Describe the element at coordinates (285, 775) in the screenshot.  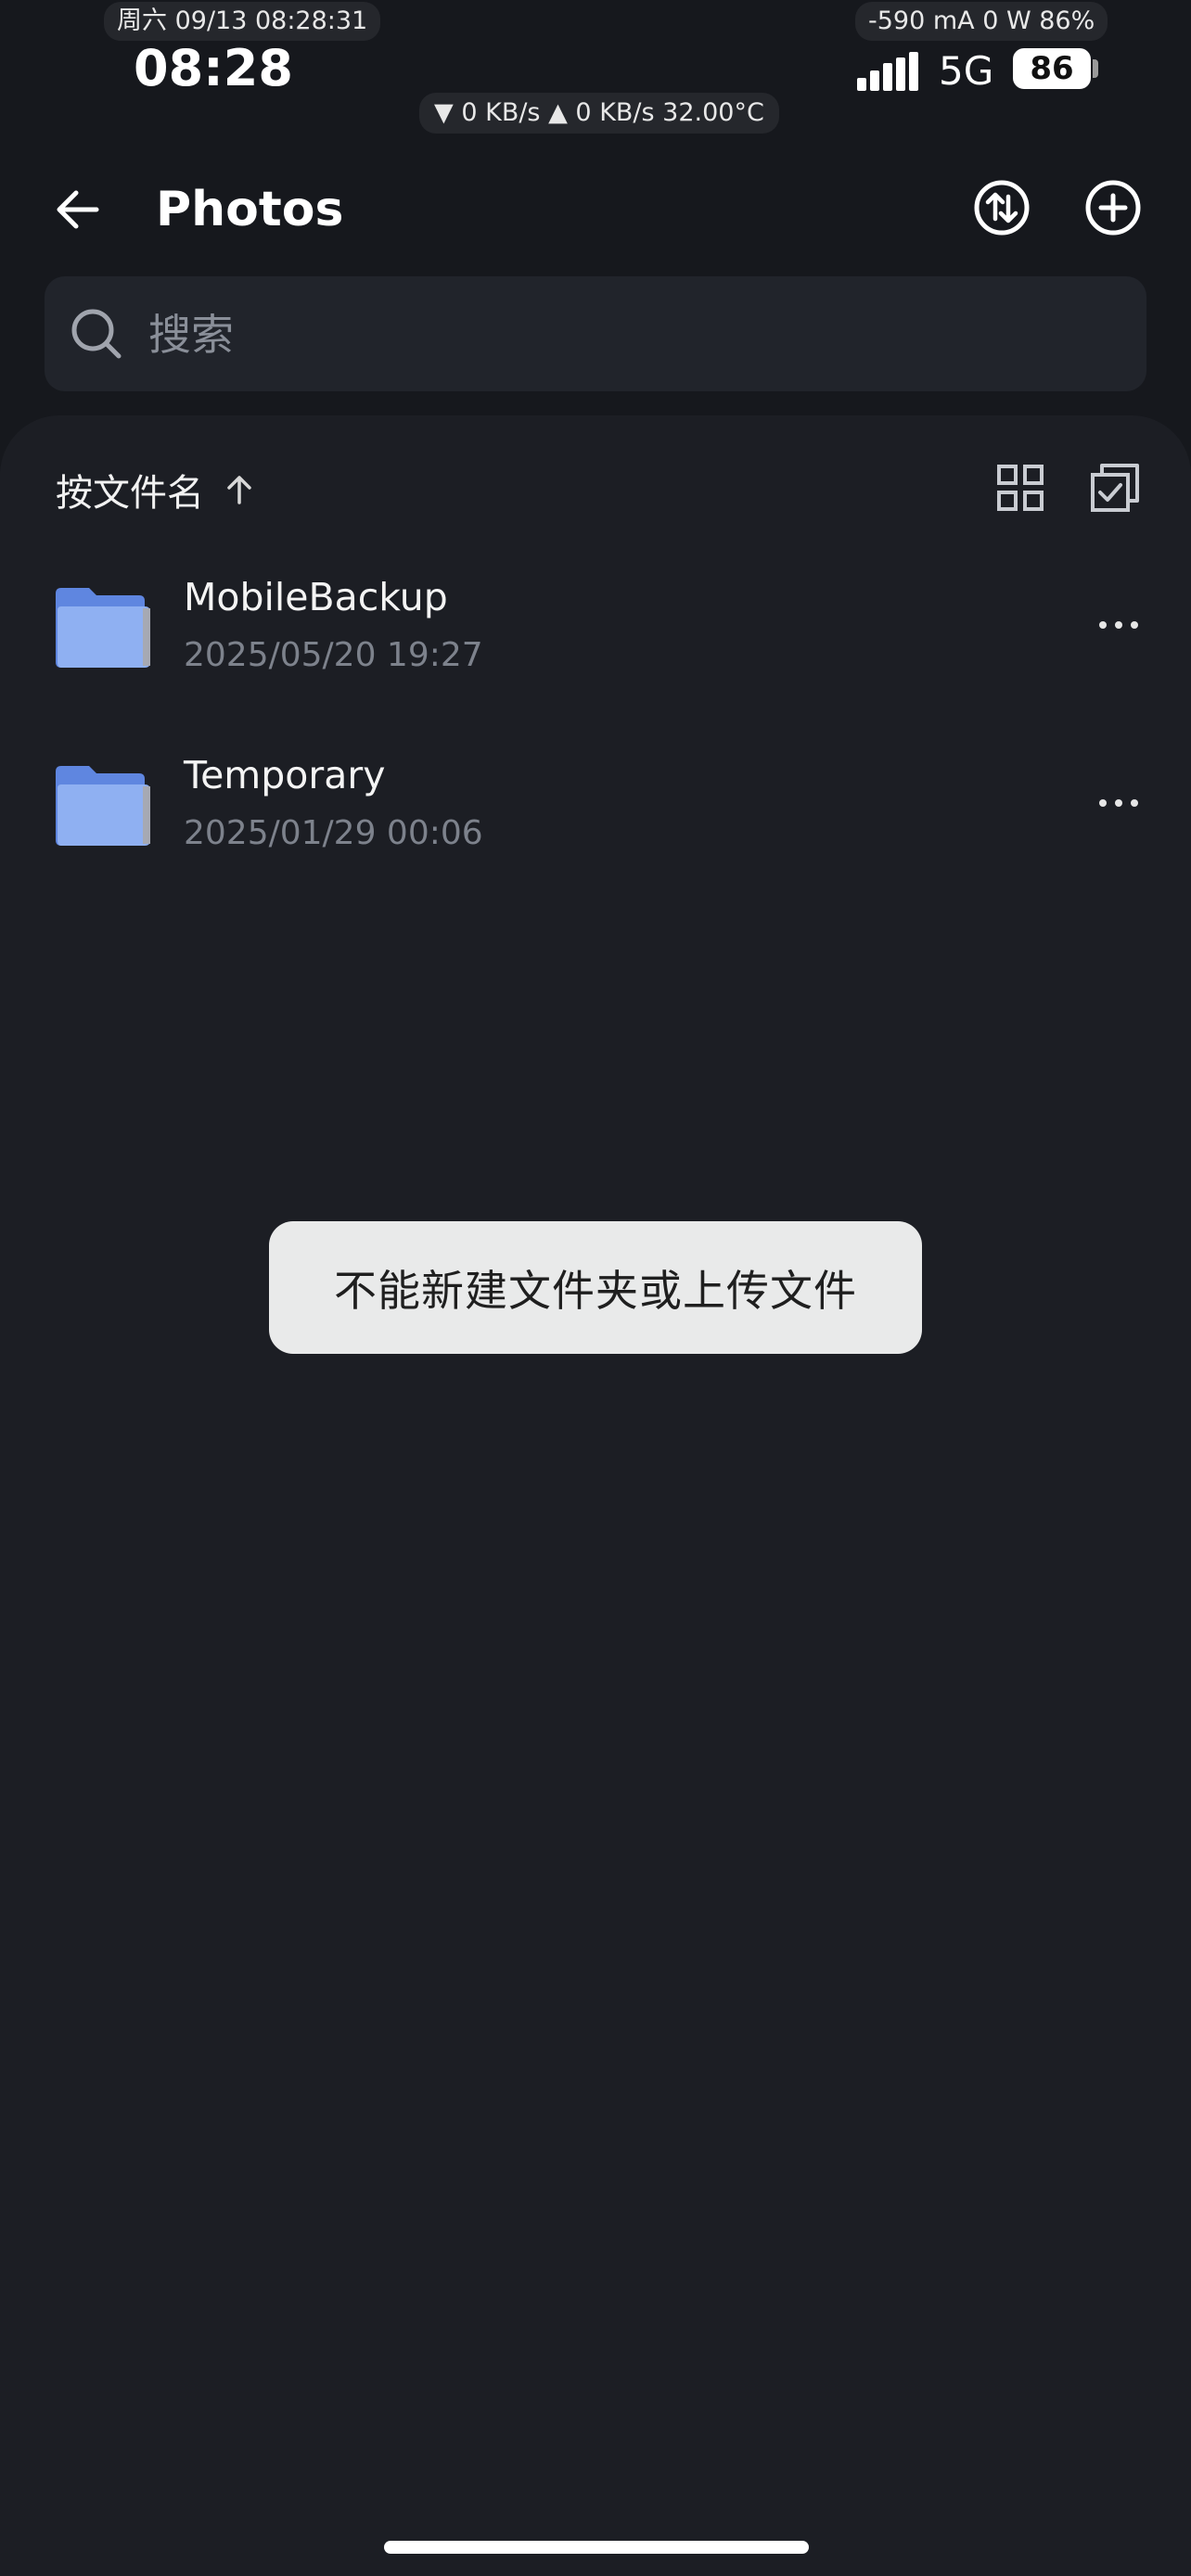
I see `file-name: Temporary` at that location.